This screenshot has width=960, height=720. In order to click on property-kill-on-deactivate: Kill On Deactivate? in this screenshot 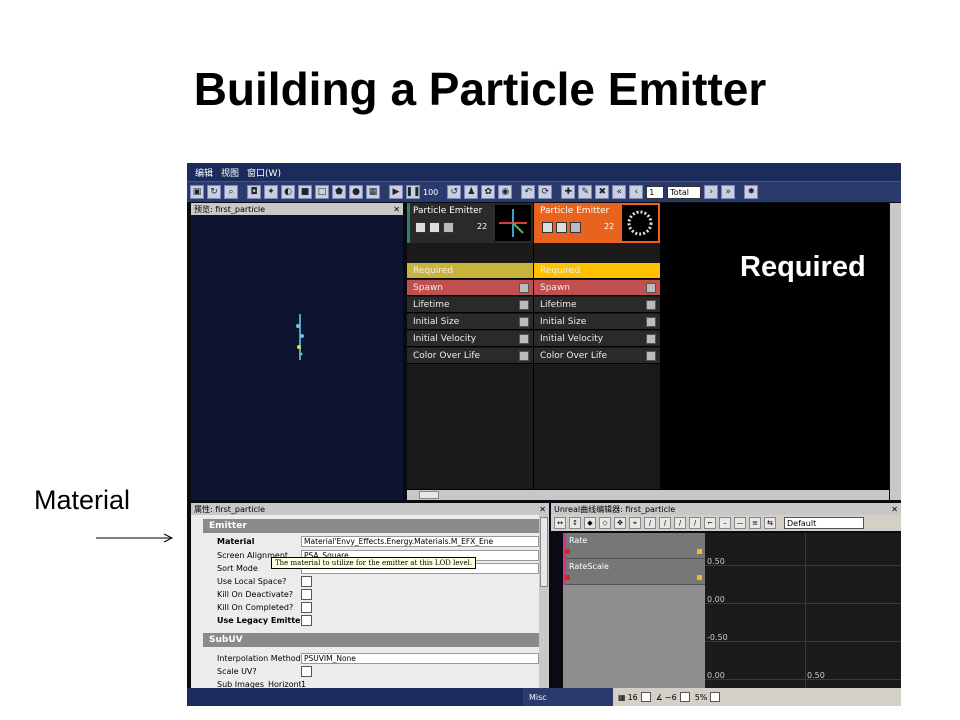, I will do `click(371, 594)`.